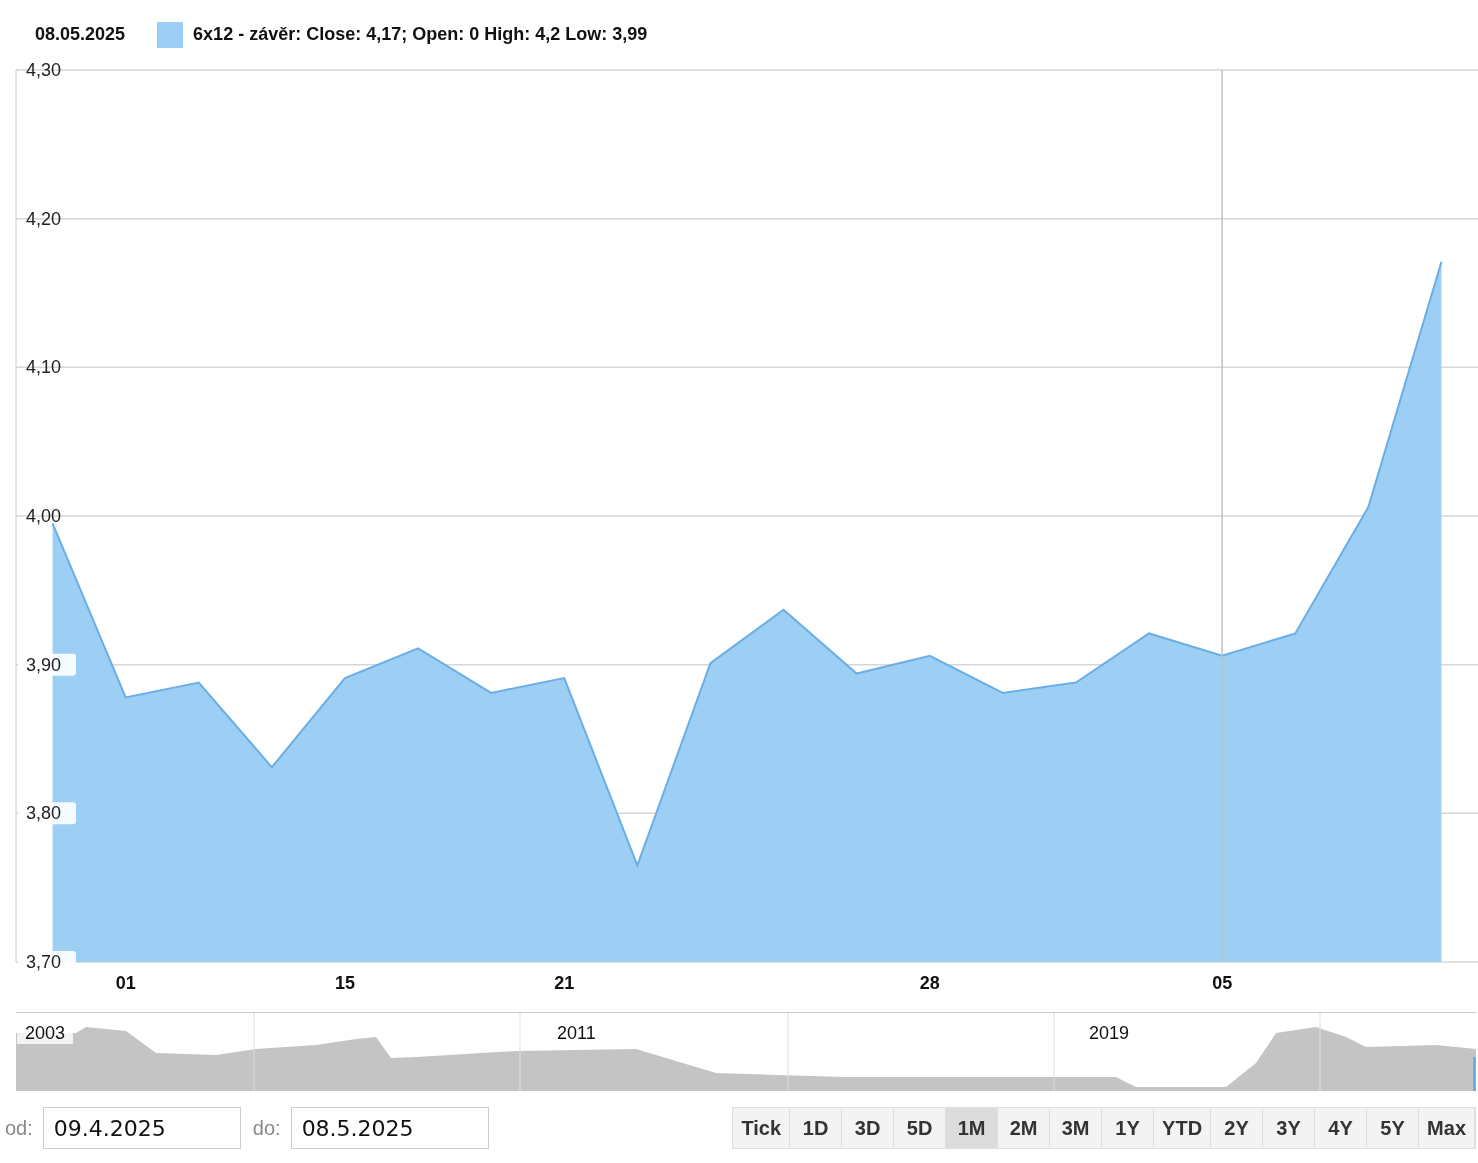  I want to click on y-axis-label: 4,20, so click(44, 218).